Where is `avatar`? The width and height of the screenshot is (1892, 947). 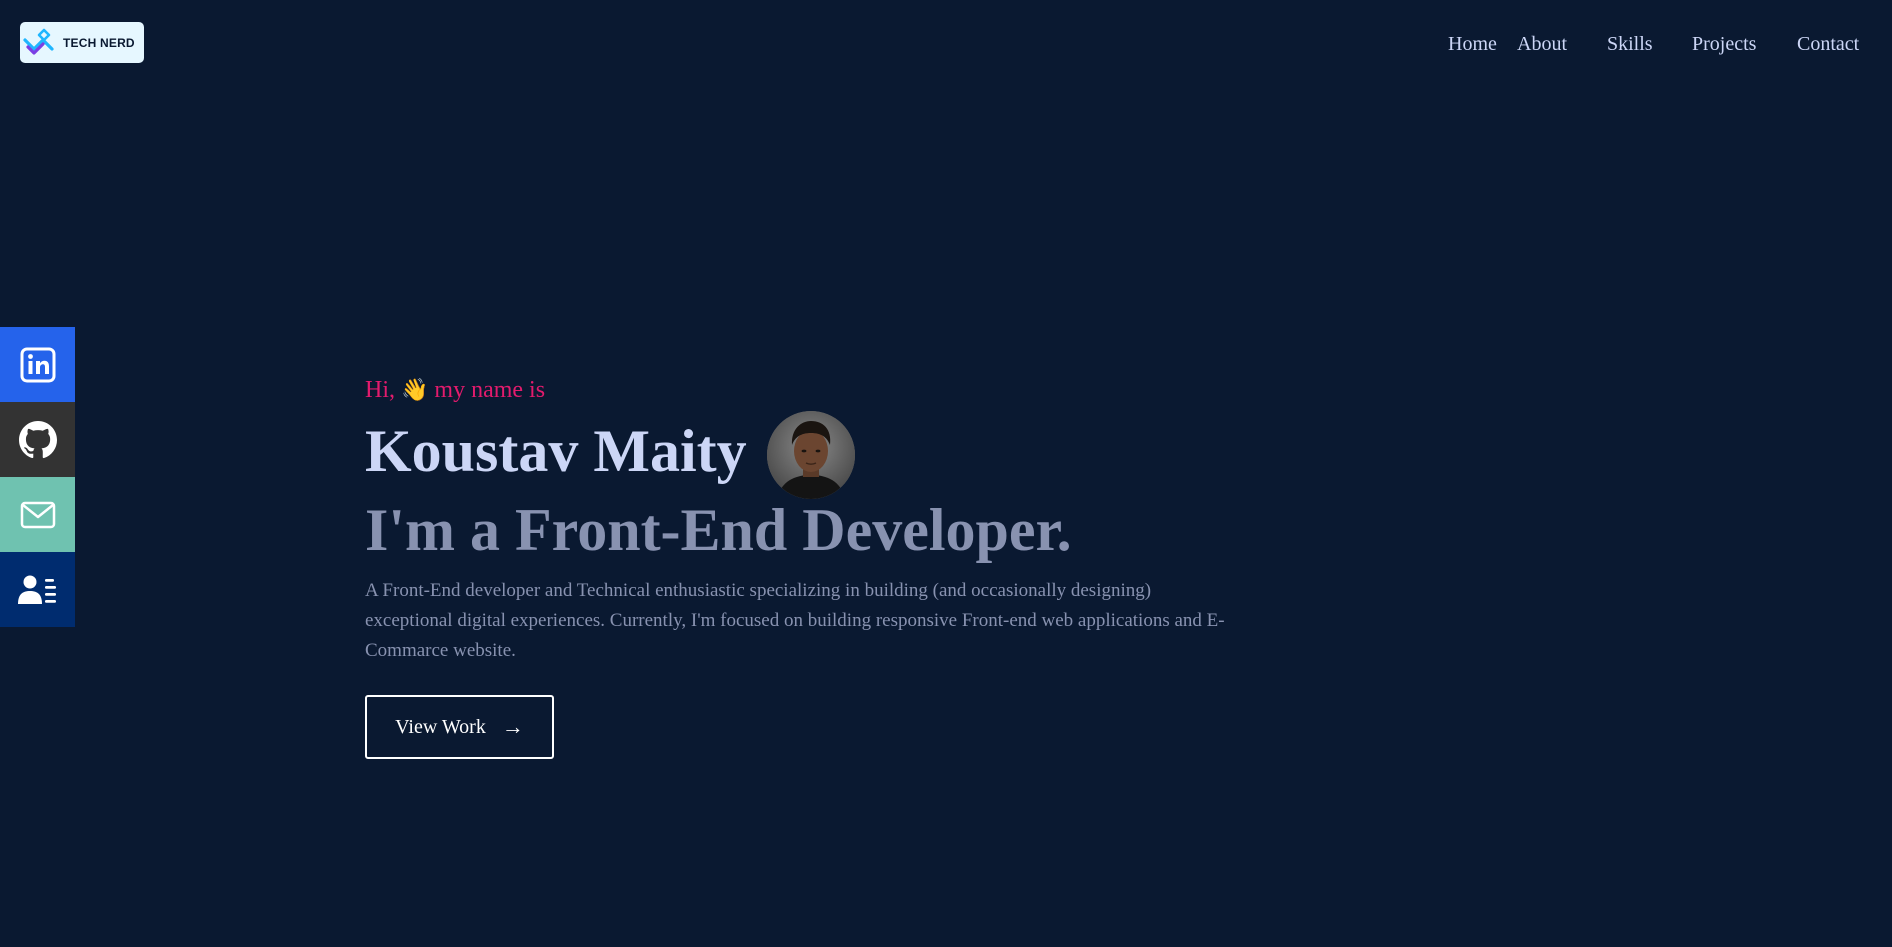
avatar is located at coordinates (810, 455).